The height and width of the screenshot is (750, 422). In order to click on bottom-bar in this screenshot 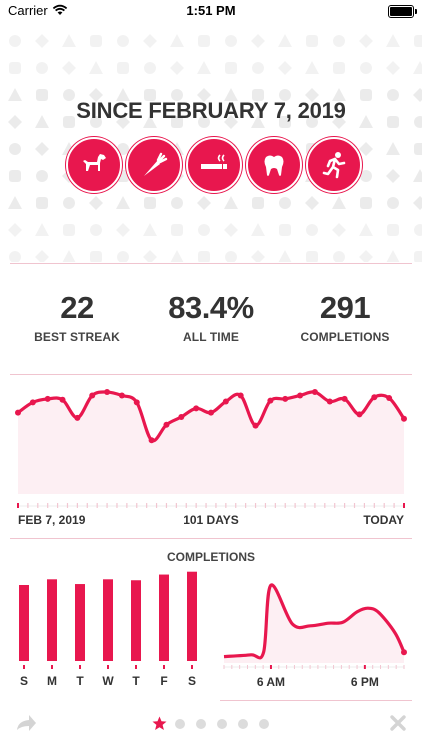, I will do `click(211, 725)`.